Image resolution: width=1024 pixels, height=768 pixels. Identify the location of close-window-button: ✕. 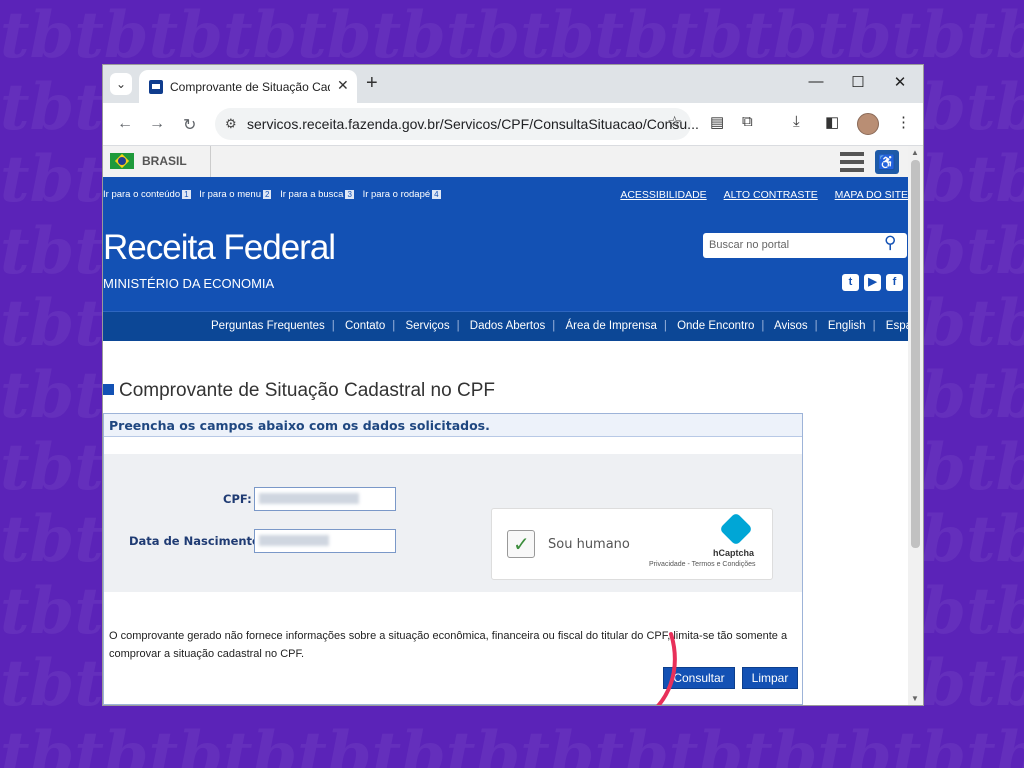
(900, 82).